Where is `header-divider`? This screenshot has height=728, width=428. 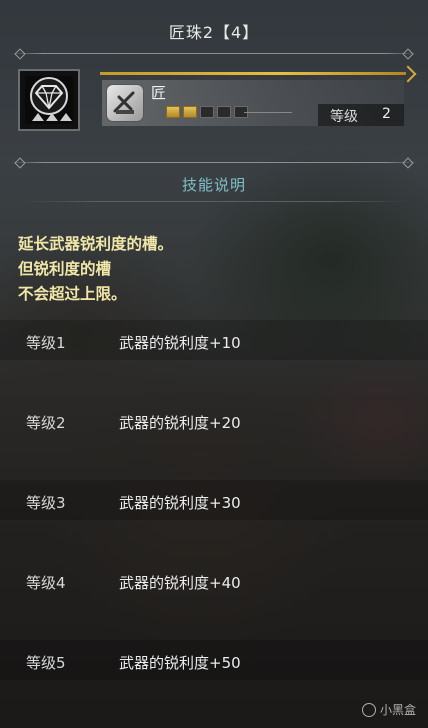 header-divider is located at coordinates (214, 53).